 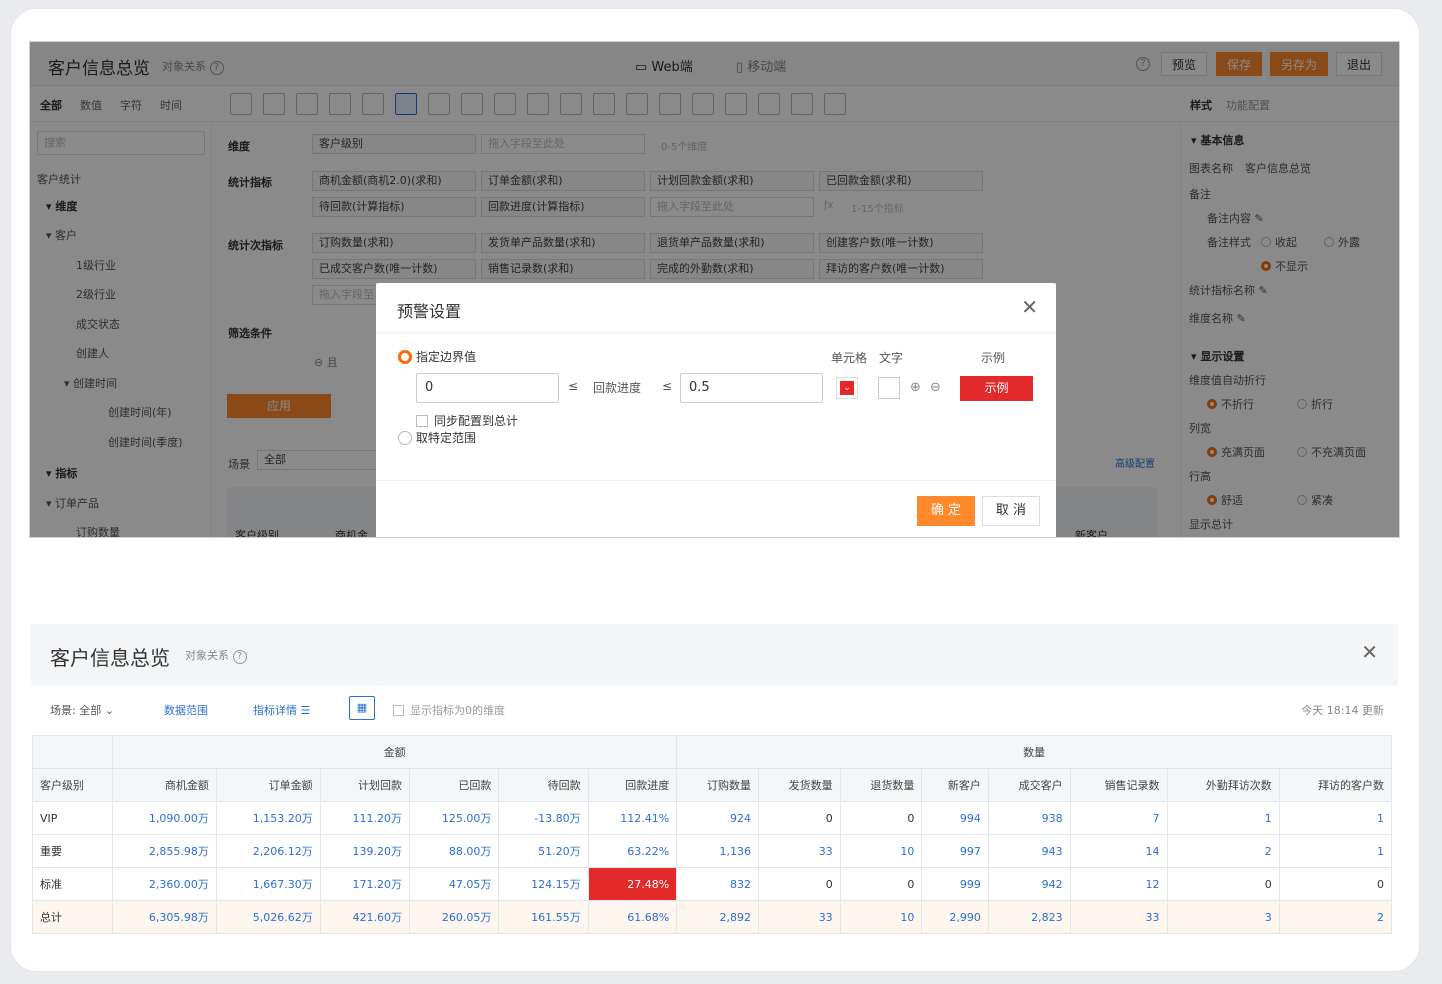 What do you see at coordinates (717, 884) in the screenshot?
I see `table-cell: 832` at bounding box center [717, 884].